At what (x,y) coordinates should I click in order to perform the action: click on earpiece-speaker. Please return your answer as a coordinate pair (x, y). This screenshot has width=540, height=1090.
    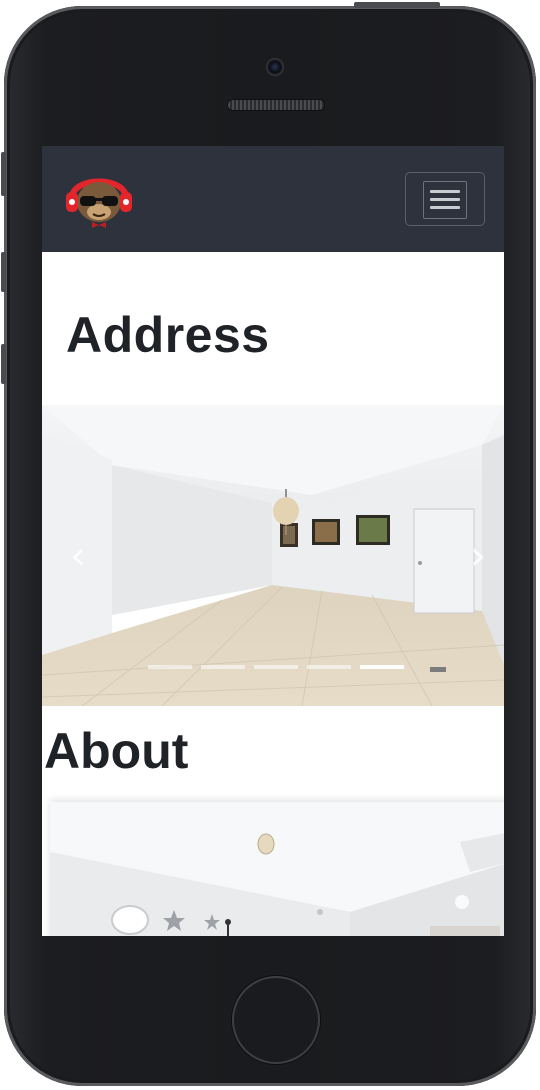
    Looking at the image, I should click on (276, 105).